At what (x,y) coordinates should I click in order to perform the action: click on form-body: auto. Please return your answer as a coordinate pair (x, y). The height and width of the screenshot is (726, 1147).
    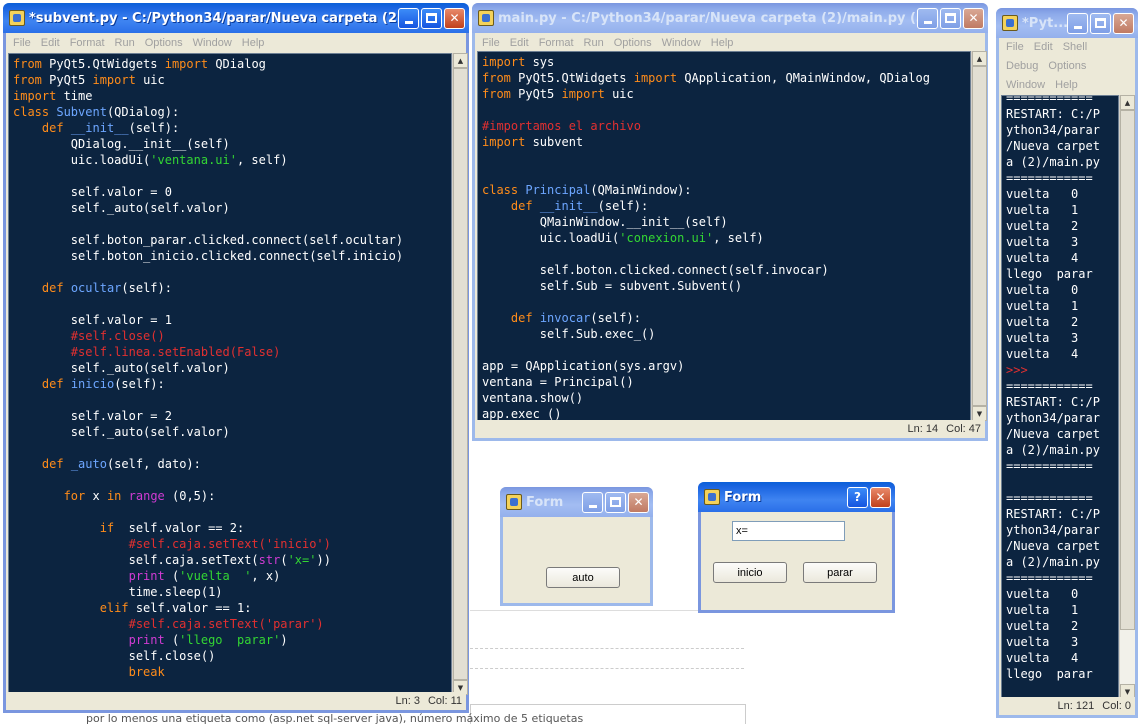
    Looking at the image, I should click on (576, 560).